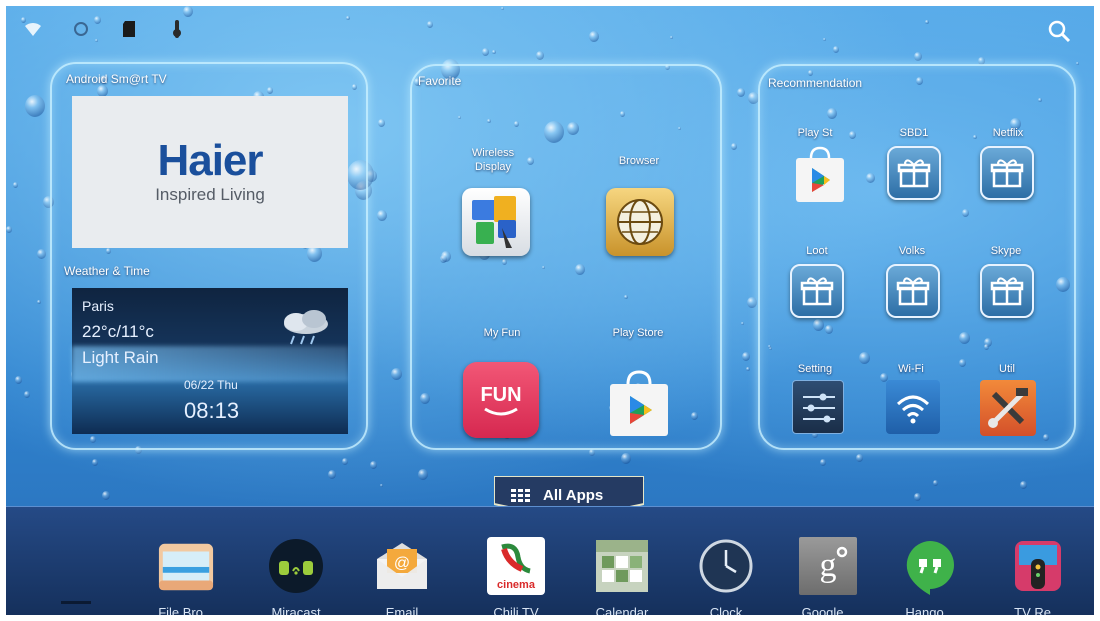 Image resolution: width=1100 pixels, height=621 pixels. I want to click on email-icon: @, so click(402, 566).